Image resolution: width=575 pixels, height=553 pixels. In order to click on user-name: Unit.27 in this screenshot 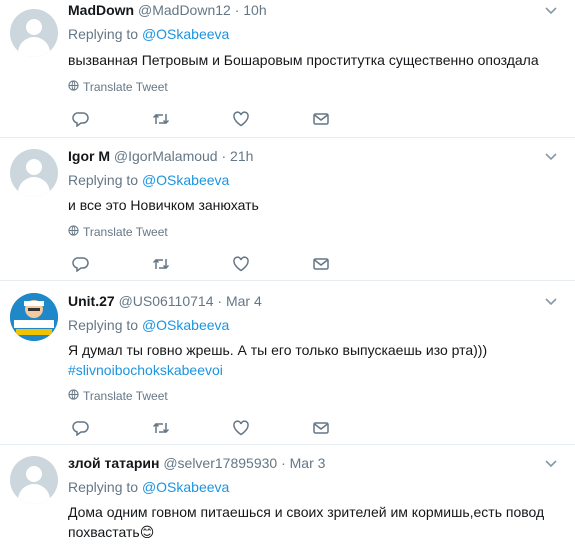, I will do `click(91, 301)`.